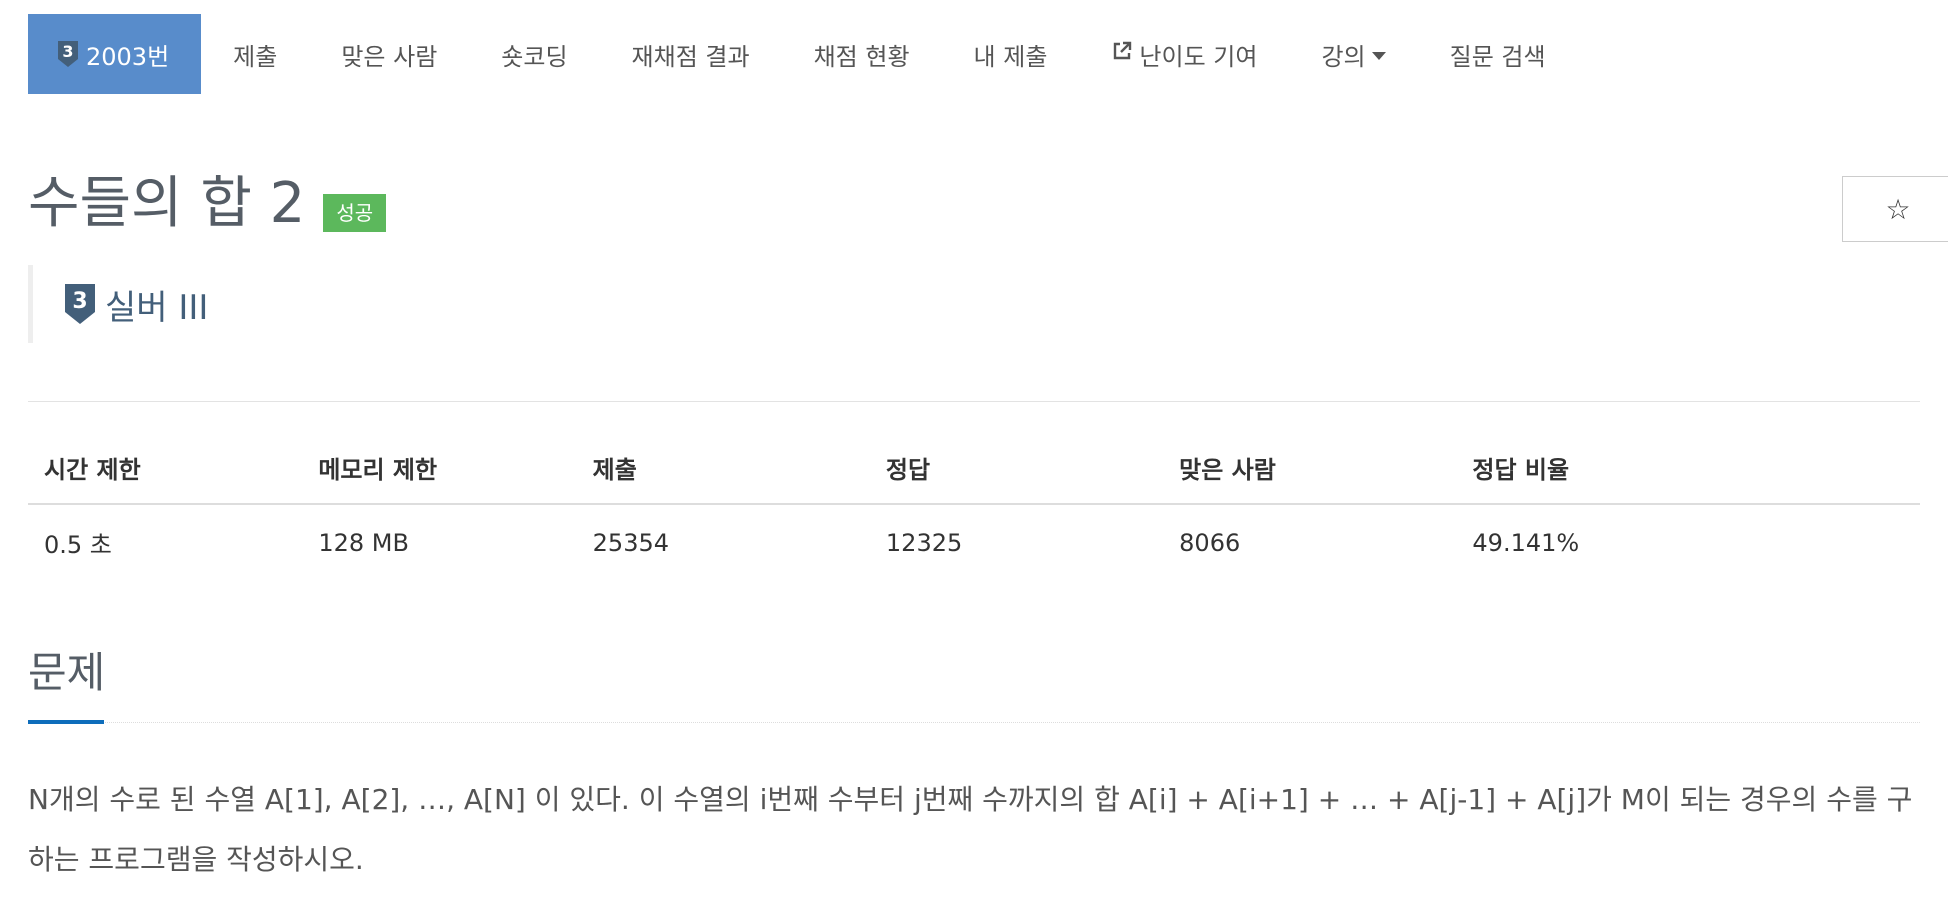 Image resolution: width=1948 pixels, height=898 pixels. What do you see at coordinates (974, 401) in the screenshot?
I see `divider` at bounding box center [974, 401].